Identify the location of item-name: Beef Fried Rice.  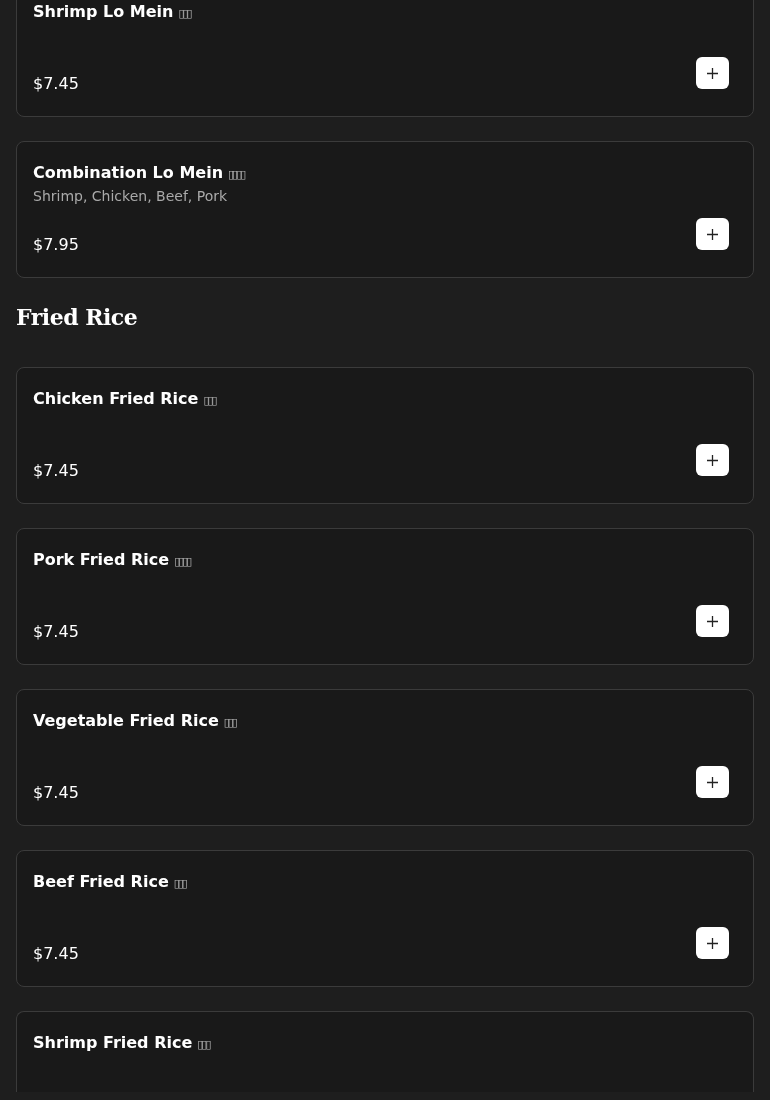
(101, 882).